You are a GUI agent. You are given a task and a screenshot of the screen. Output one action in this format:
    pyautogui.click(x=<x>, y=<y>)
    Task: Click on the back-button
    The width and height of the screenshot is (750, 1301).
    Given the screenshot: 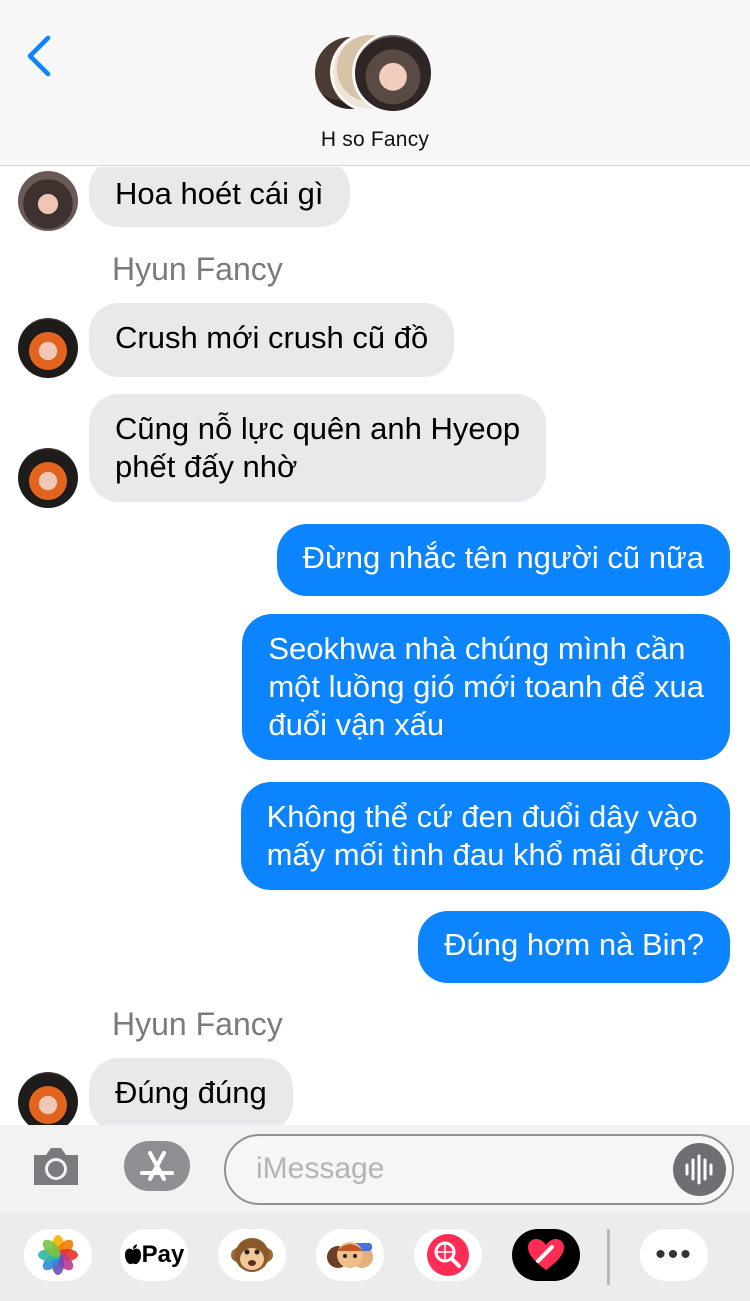 What is the action you would take?
    pyautogui.click(x=42, y=56)
    